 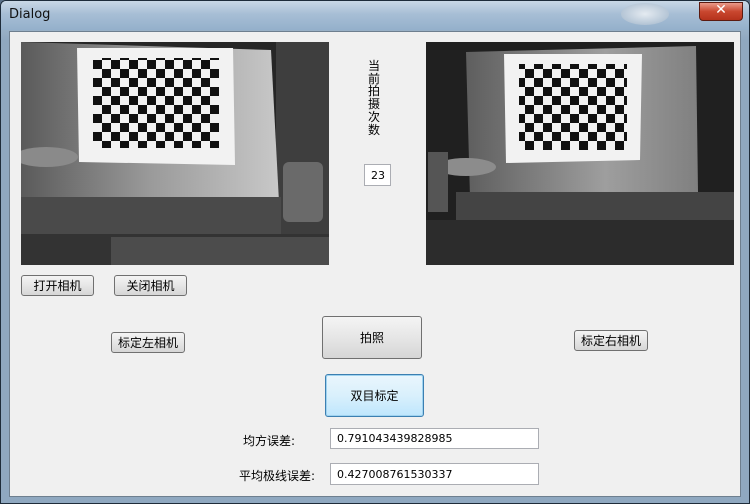 I want to click on title-bar: Dialog ✕, so click(x=375, y=15).